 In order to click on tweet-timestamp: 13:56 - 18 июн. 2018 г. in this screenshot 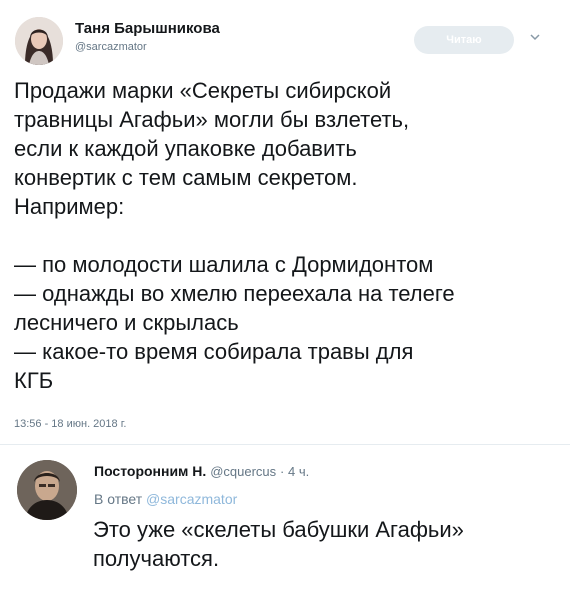, I will do `click(70, 424)`.